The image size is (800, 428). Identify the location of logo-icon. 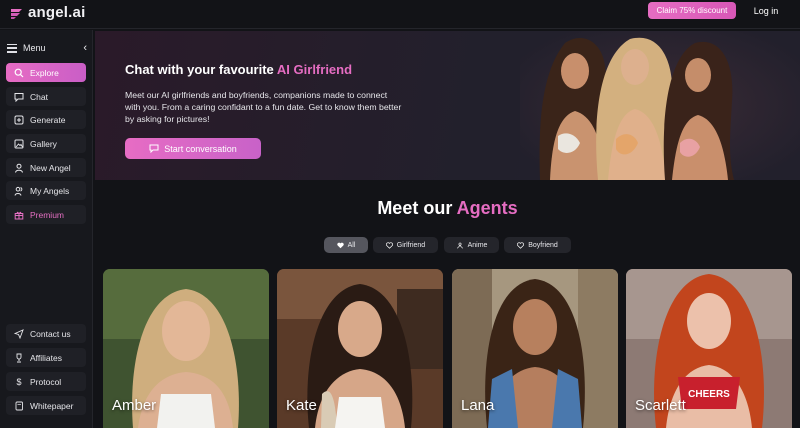
(16, 13).